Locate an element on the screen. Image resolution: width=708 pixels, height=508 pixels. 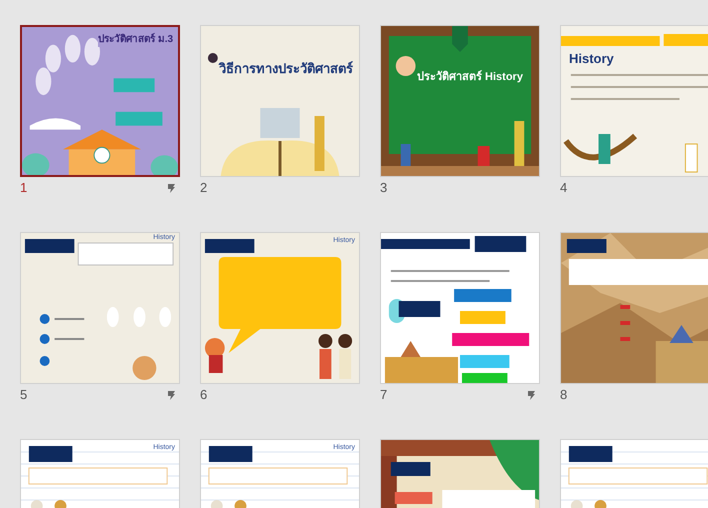
slide-thumbnail: ประวัติศาสตร์ History is located at coordinates (460, 101).